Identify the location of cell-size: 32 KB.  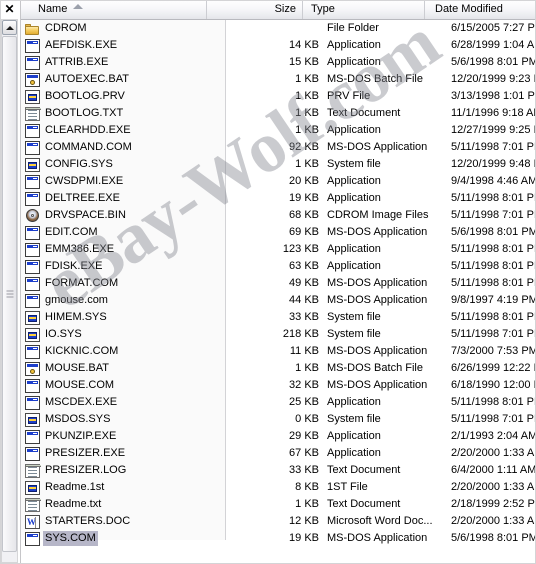
(304, 385).